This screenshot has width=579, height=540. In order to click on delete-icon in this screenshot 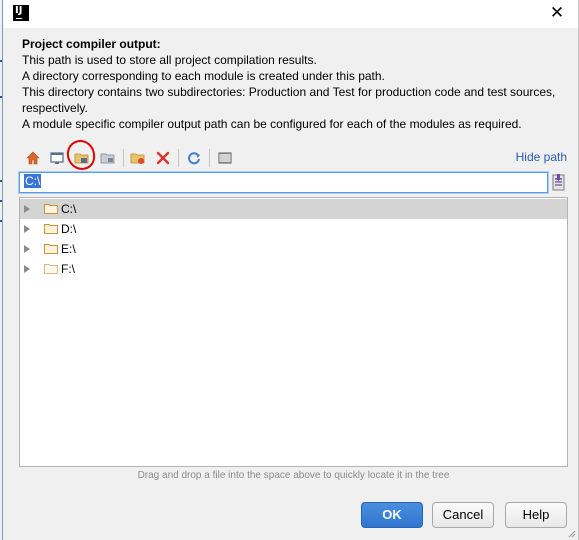, I will do `click(163, 158)`.